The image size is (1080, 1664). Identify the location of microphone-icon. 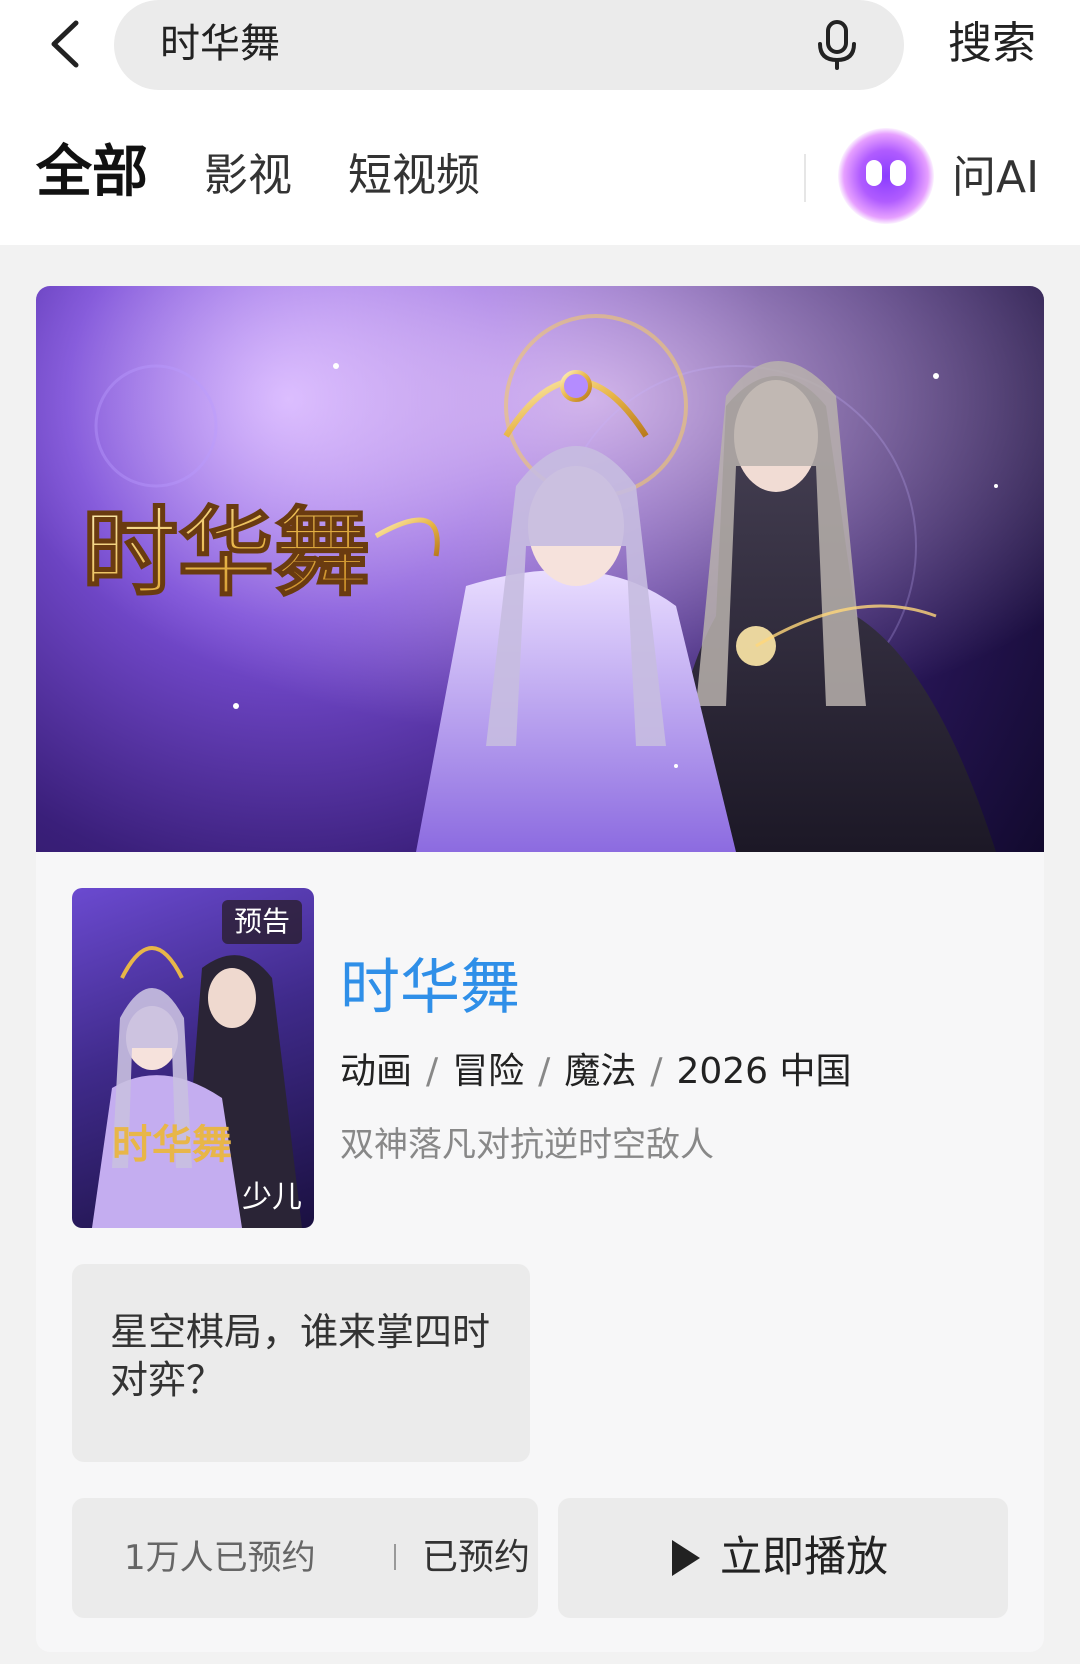
(837, 45).